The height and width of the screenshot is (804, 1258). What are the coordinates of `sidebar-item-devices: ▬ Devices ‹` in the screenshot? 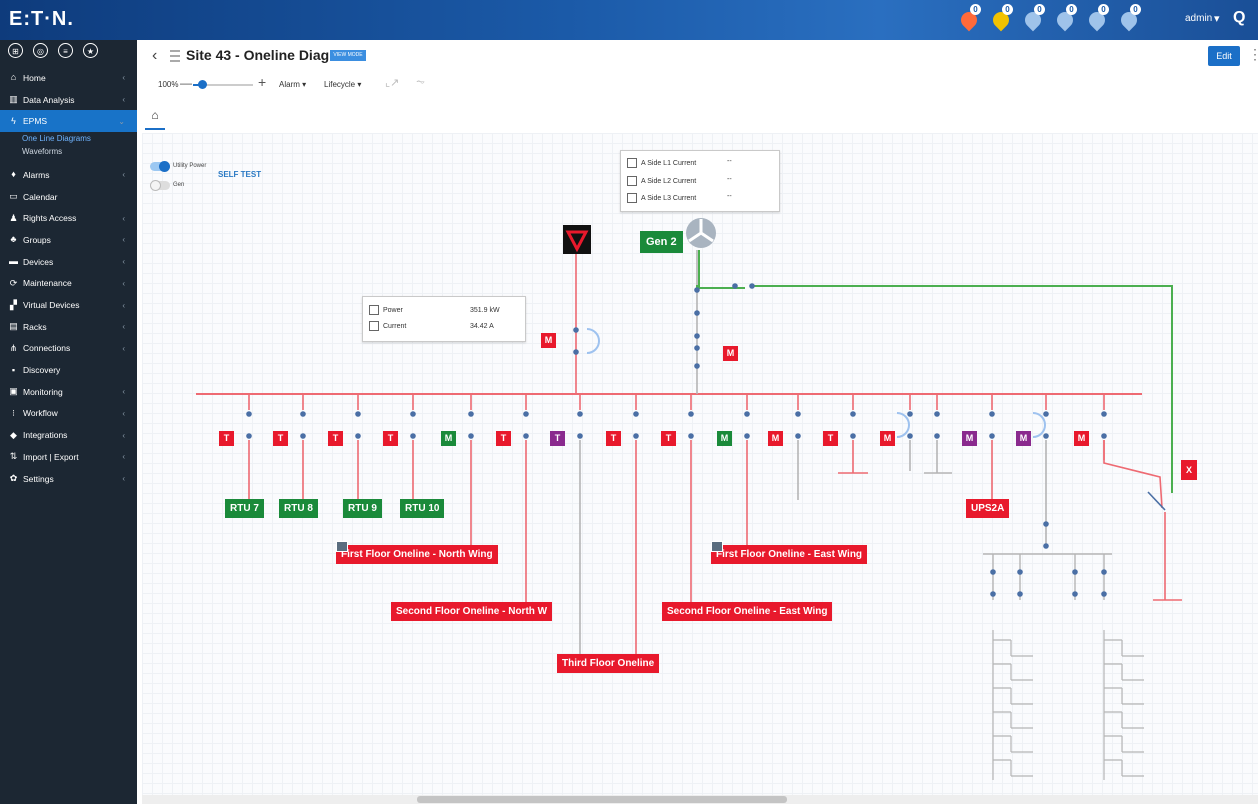 It's located at (68, 262).